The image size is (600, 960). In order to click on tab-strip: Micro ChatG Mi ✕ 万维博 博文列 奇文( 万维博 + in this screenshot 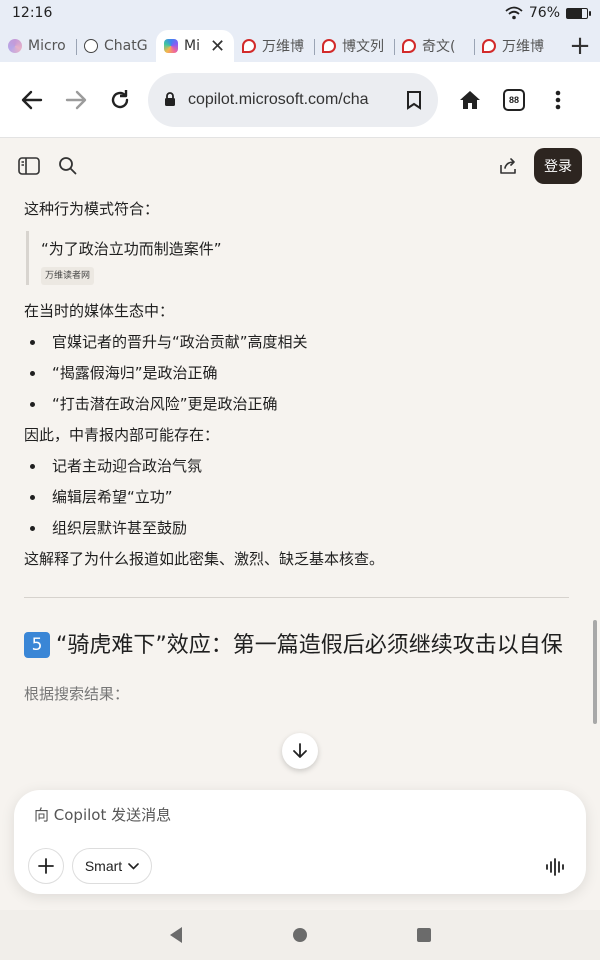, I will do `click(300, 44)`.